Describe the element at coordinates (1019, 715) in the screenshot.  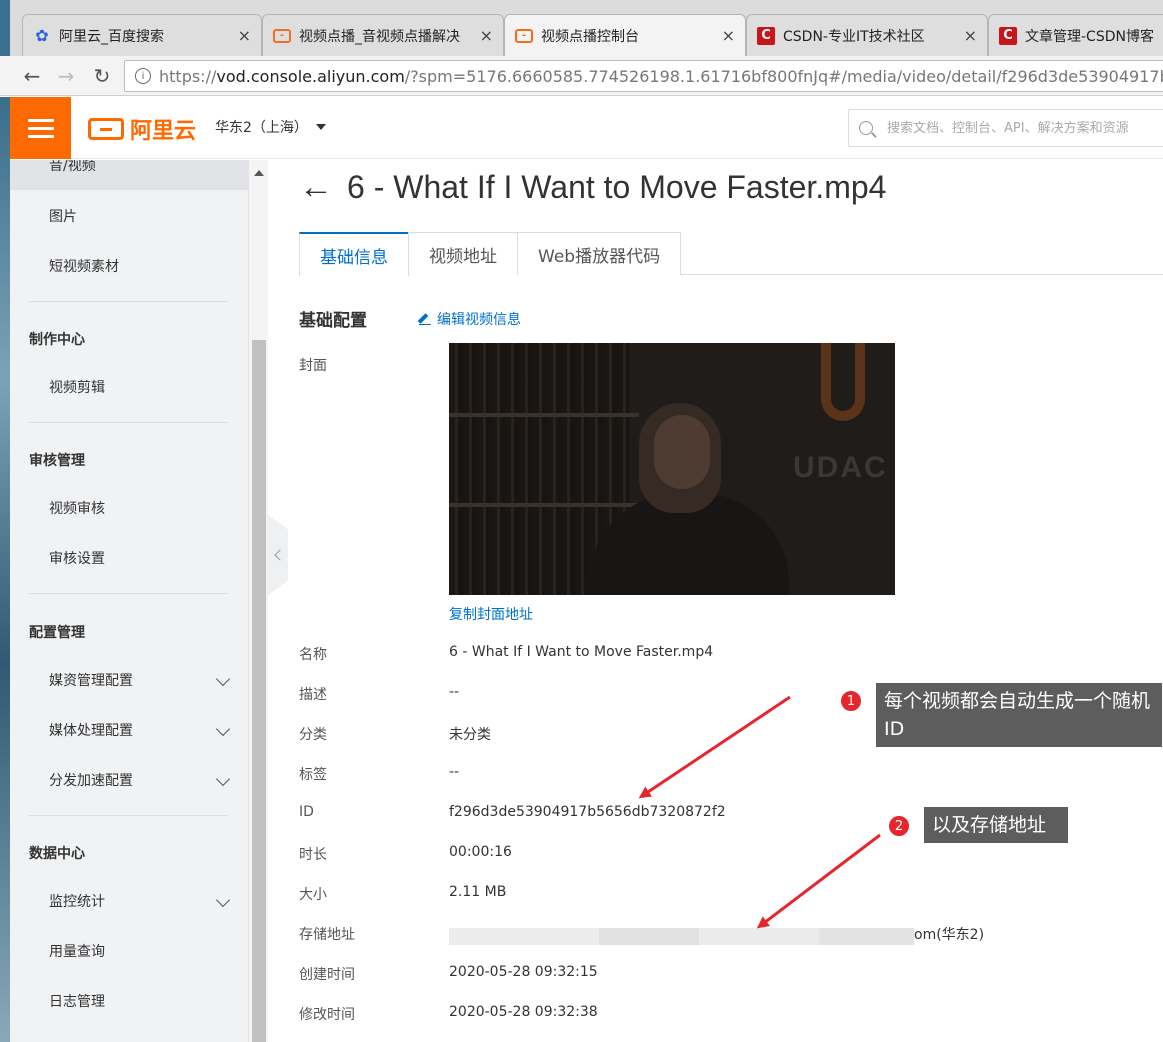
I see `annotation-callout-1: 每个视频都会自动生成一个随机ID` at that location.